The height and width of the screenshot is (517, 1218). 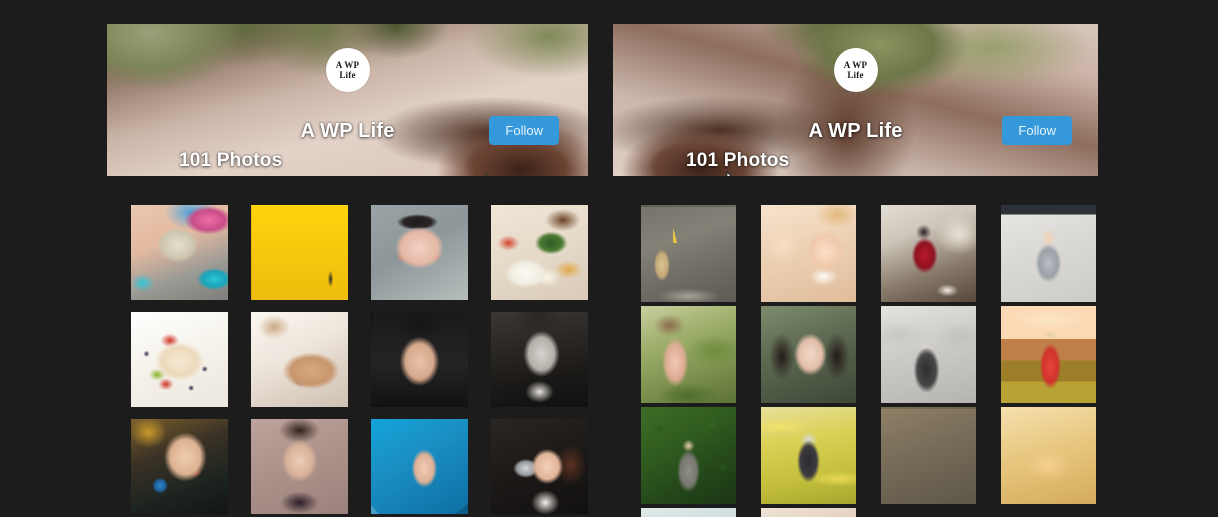 I want to click on photo-tile-red-lips-portrait, so click(x=808, y=354).